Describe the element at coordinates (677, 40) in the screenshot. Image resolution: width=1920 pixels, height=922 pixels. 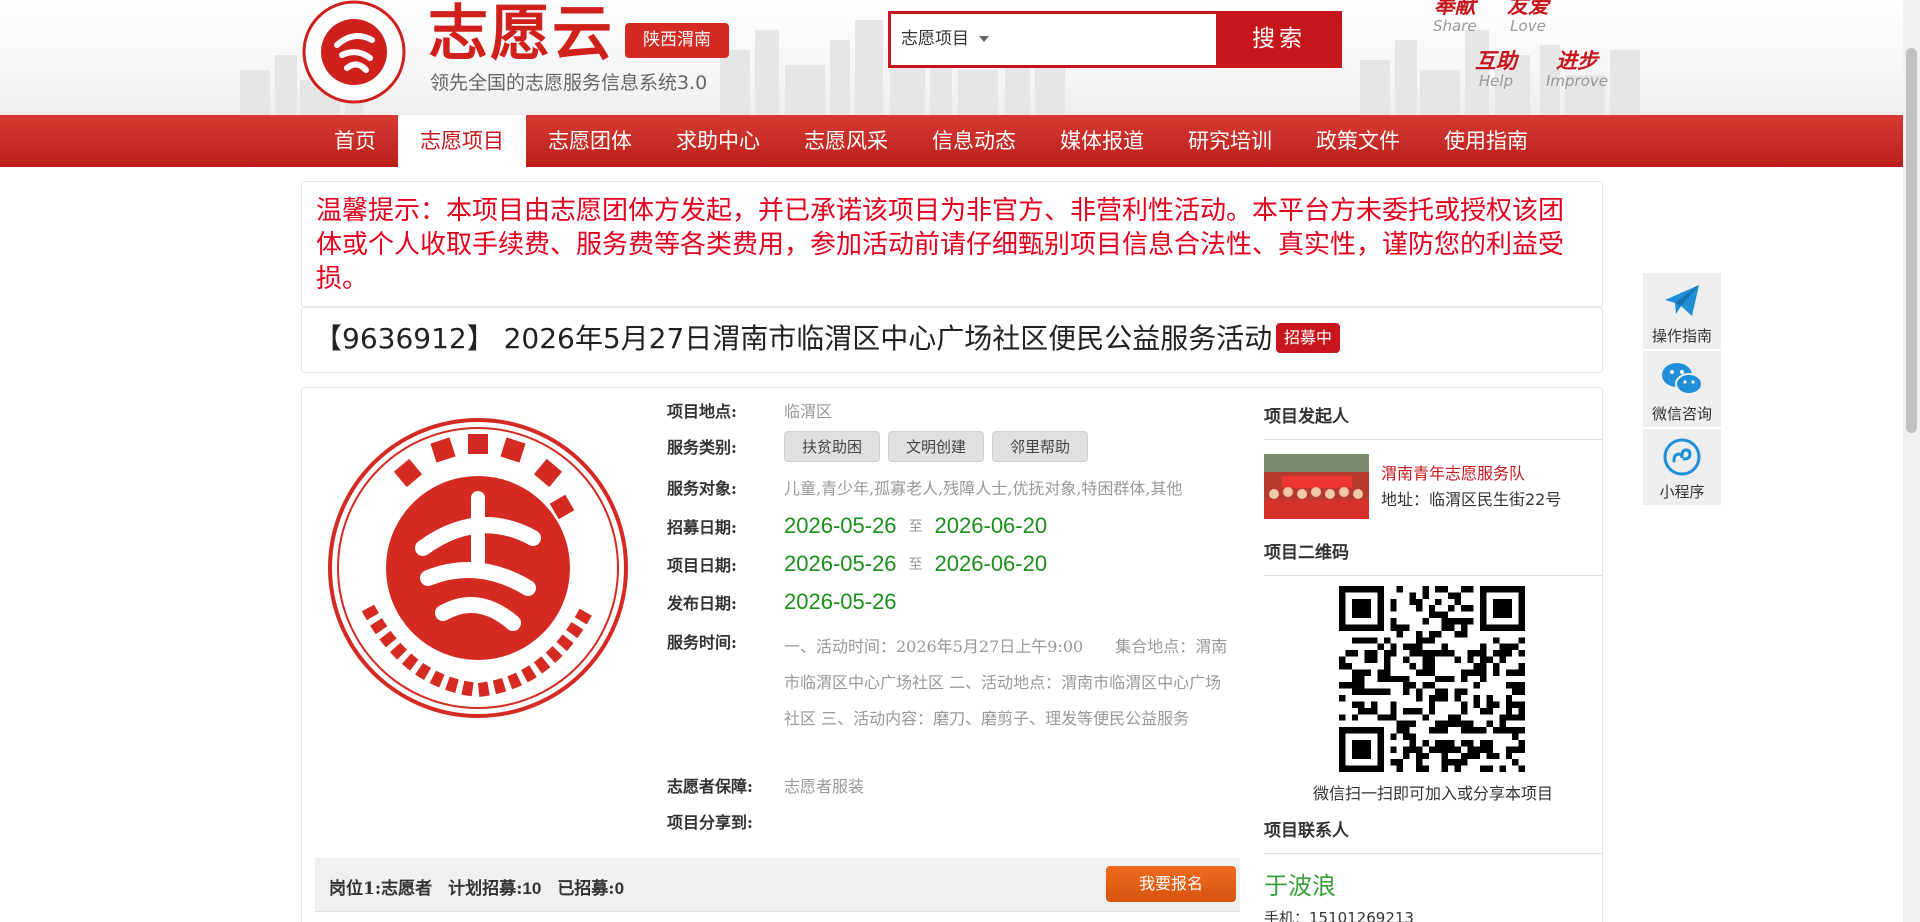
I see `region-badge: 陕西渭南` at that location.